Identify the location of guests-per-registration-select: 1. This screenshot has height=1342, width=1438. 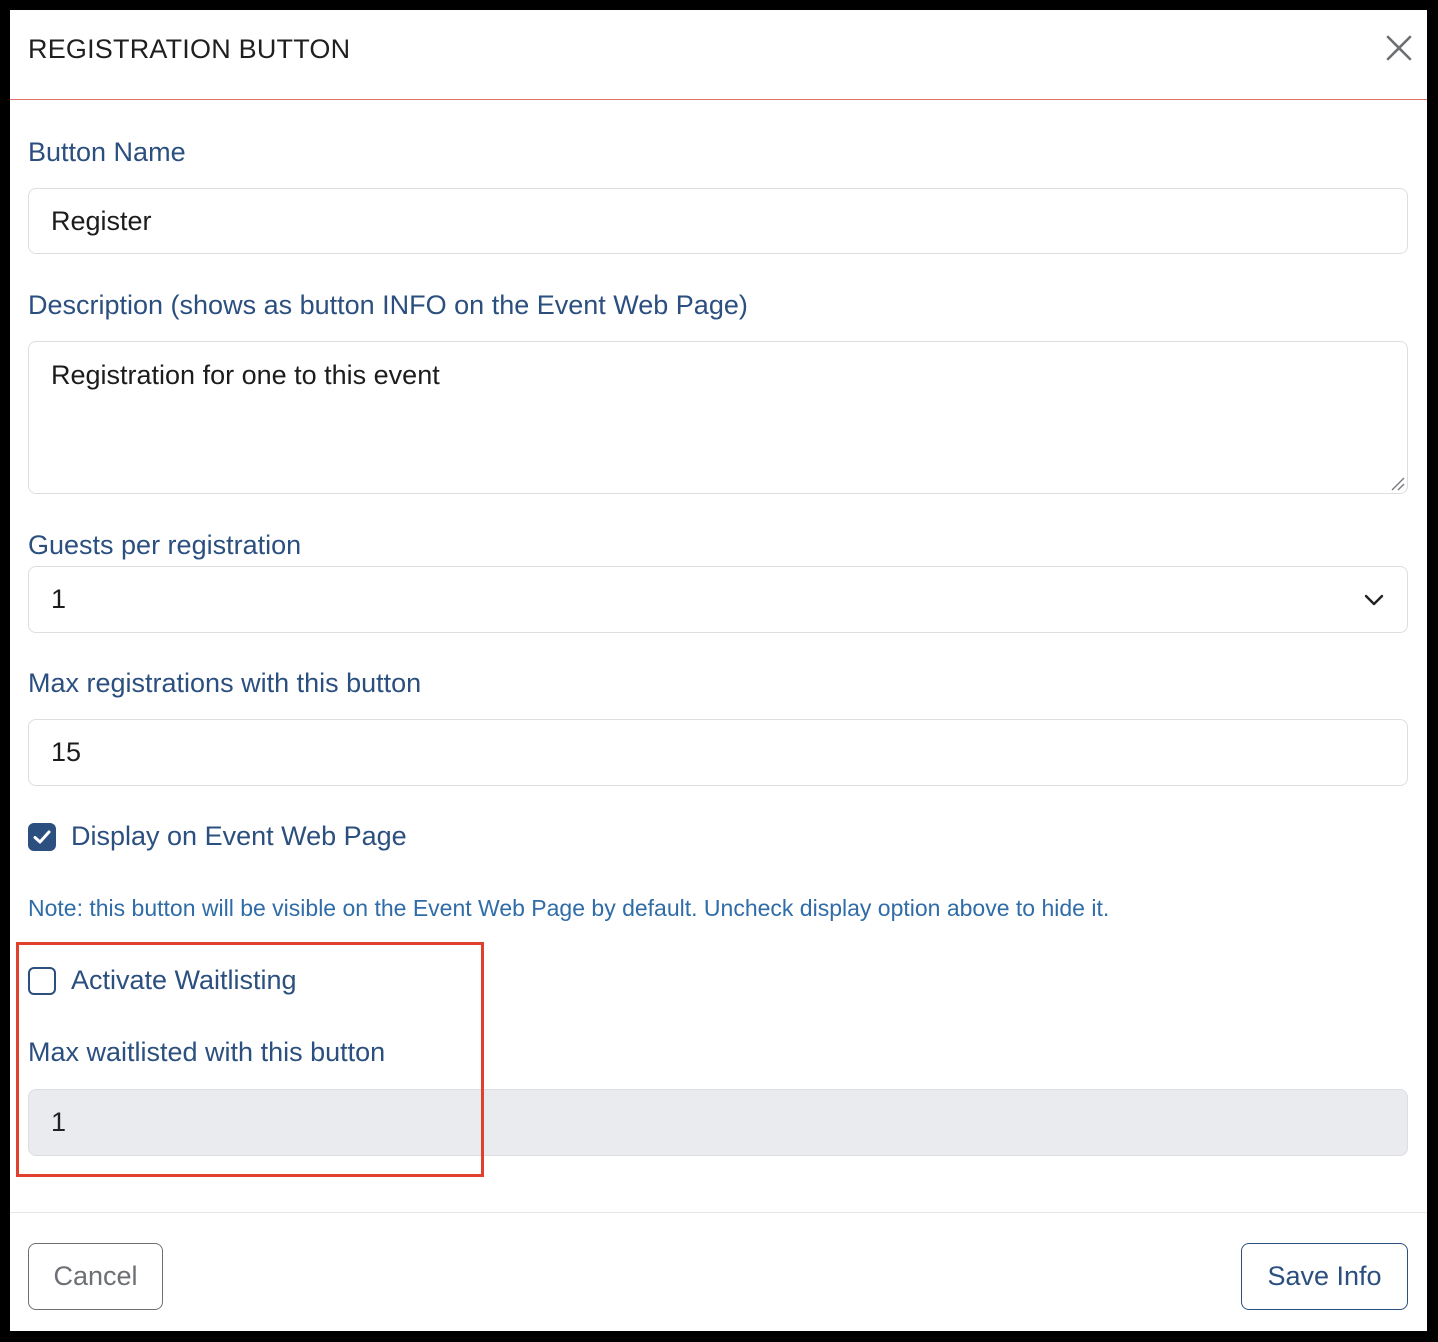
(718, 599).